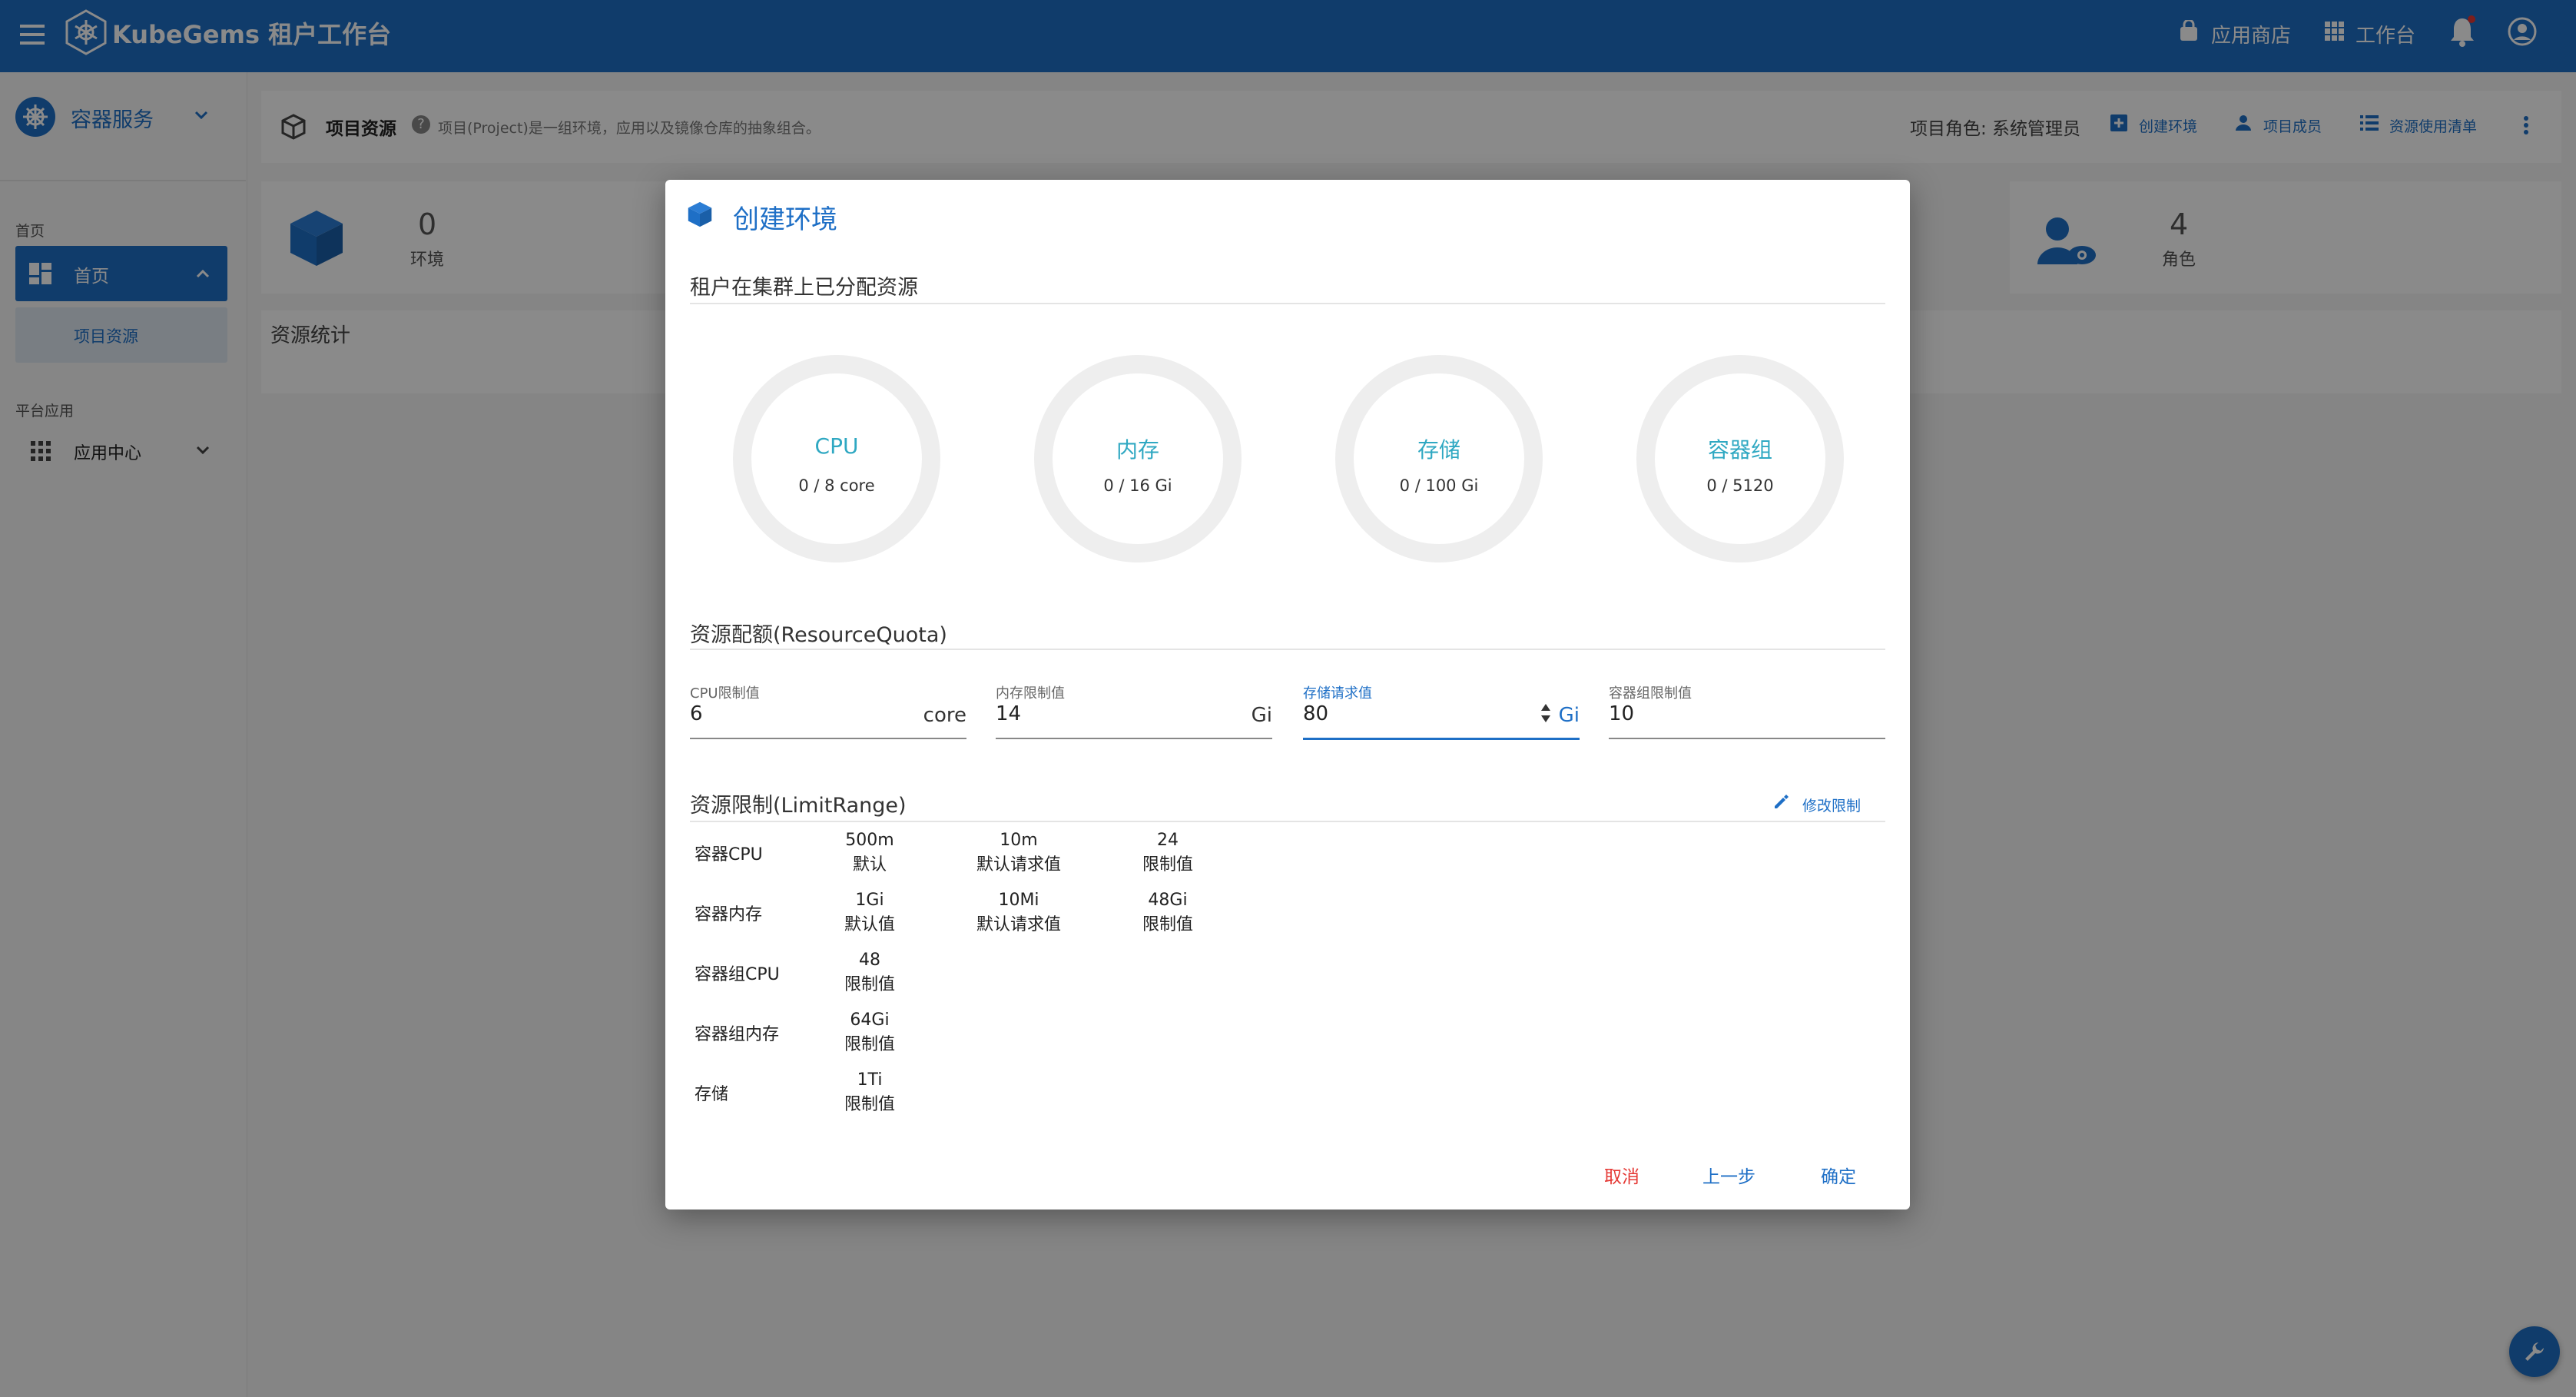 This screenshot has height=1397, width=2576. Describe the element at coordinates (1316, 713) in the screenshot. I see `field-value: 80` at that location.